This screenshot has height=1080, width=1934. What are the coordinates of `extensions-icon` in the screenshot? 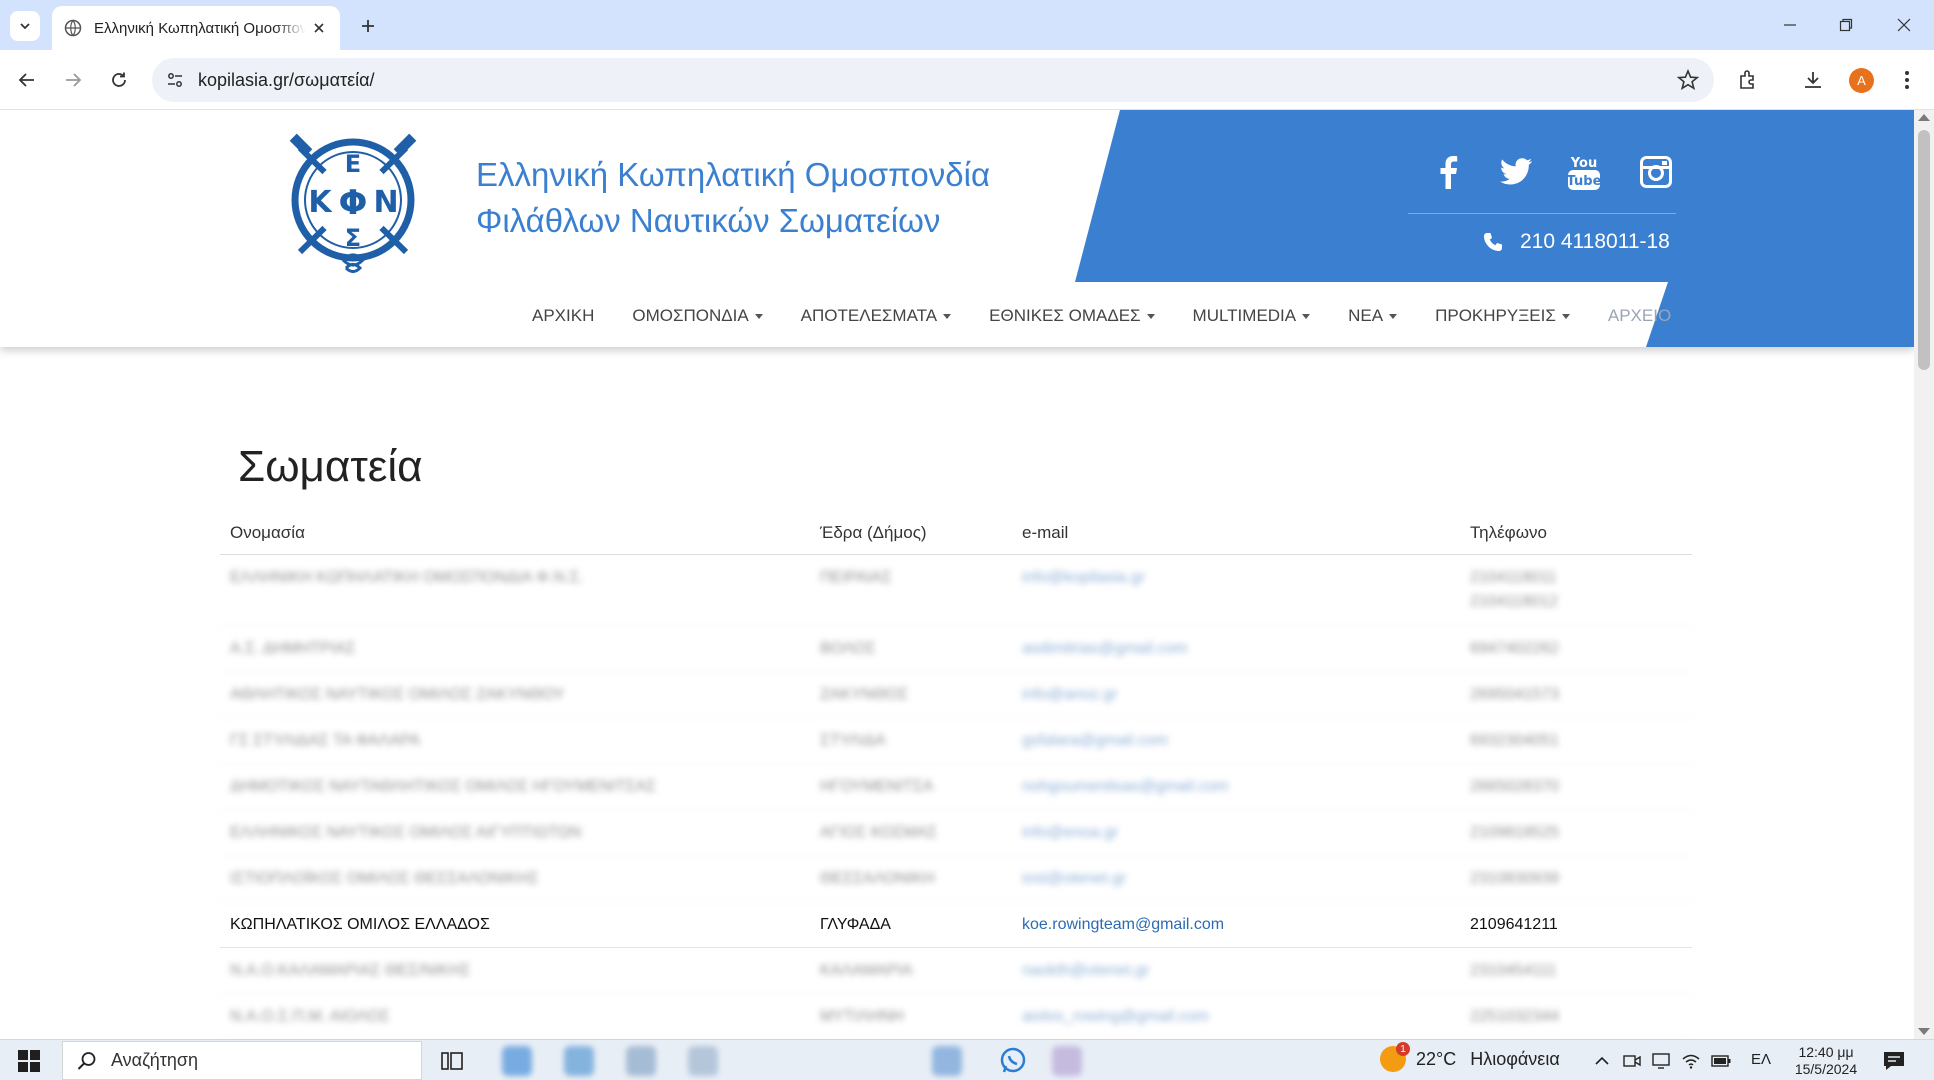 It's located at (1748, 80).